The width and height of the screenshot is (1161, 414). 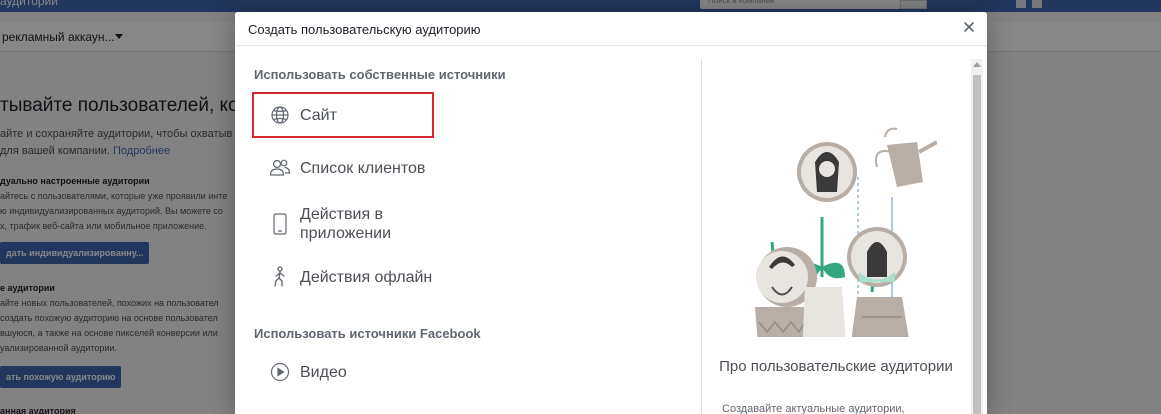 I want to click on phone-icon, so click(x=280, y=224).